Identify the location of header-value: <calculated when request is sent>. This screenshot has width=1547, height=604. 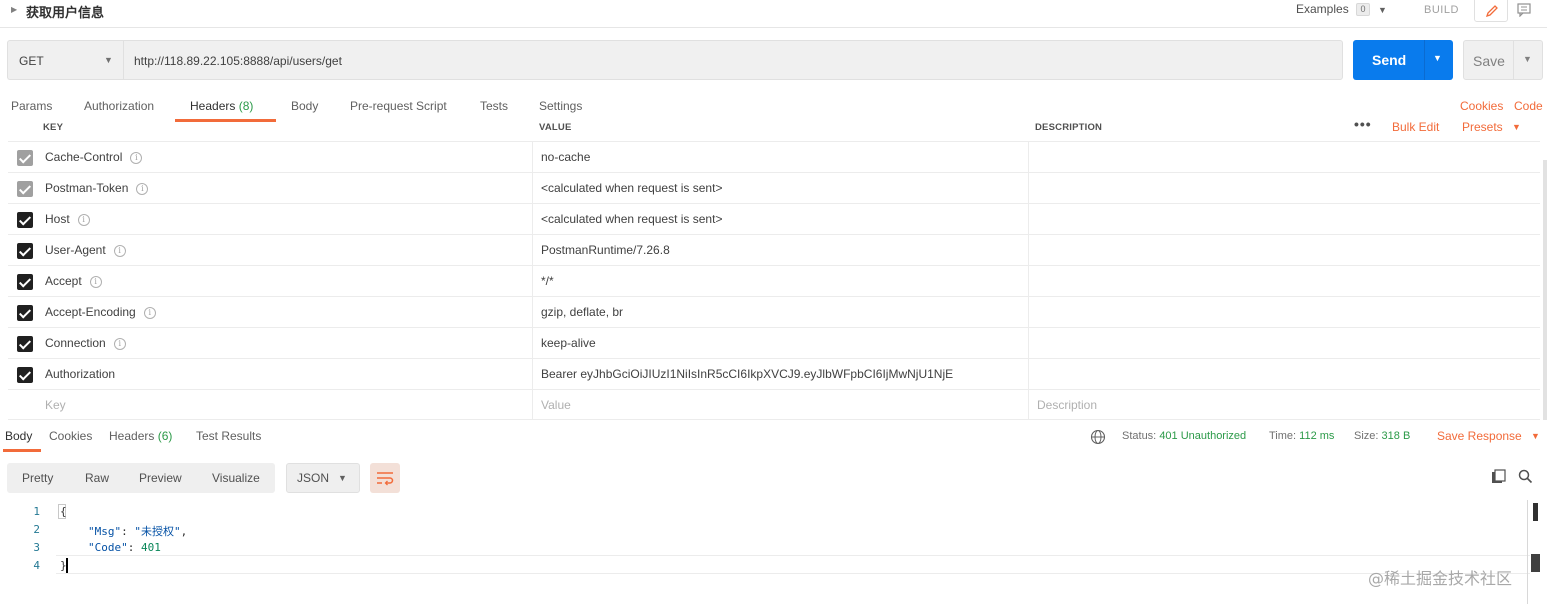
(632, 188).